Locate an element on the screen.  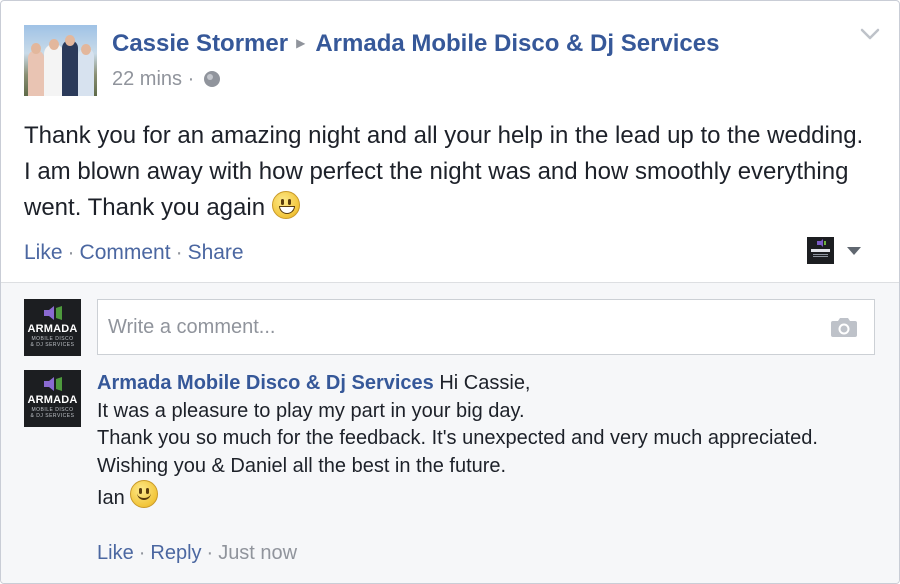
post-timestamp: 22 mins is located at coordinates (147, 79).